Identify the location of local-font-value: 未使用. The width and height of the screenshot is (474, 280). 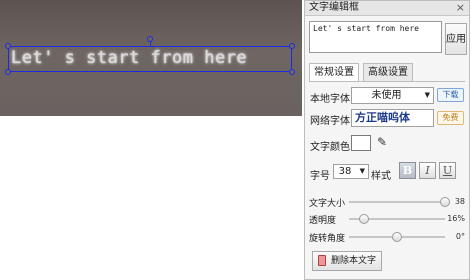
(386, 95).